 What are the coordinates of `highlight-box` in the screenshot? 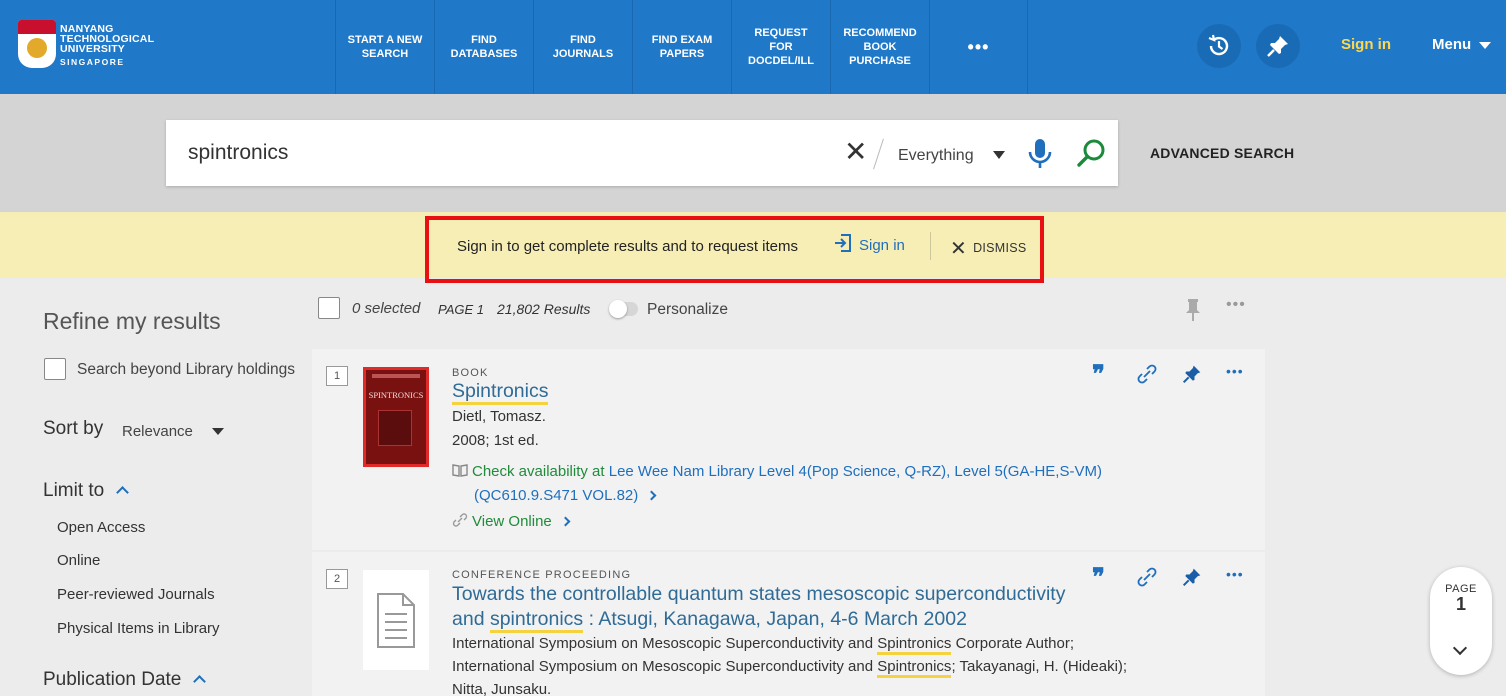 It's located at (734, 249).